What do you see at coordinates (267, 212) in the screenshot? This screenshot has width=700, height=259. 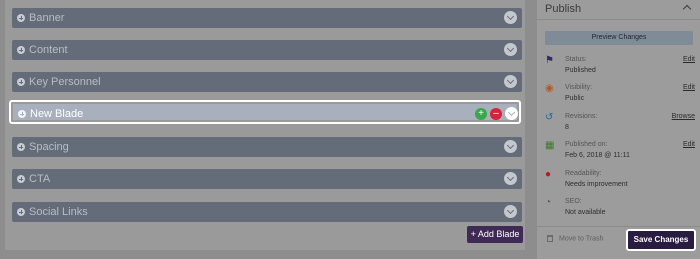 I see `blade-social-links: Social Links` at bounding box center [267, 212].